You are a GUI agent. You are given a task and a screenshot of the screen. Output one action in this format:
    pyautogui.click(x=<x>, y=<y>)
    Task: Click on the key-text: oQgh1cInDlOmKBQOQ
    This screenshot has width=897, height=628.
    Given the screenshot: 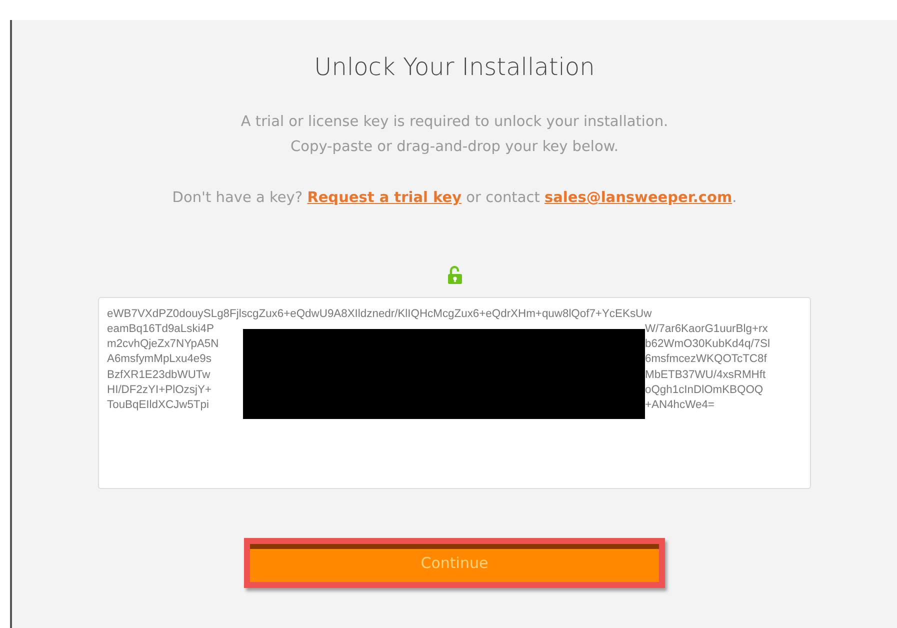 What is the action you would take?
    pyautogui.click(x=704, y=390)
    